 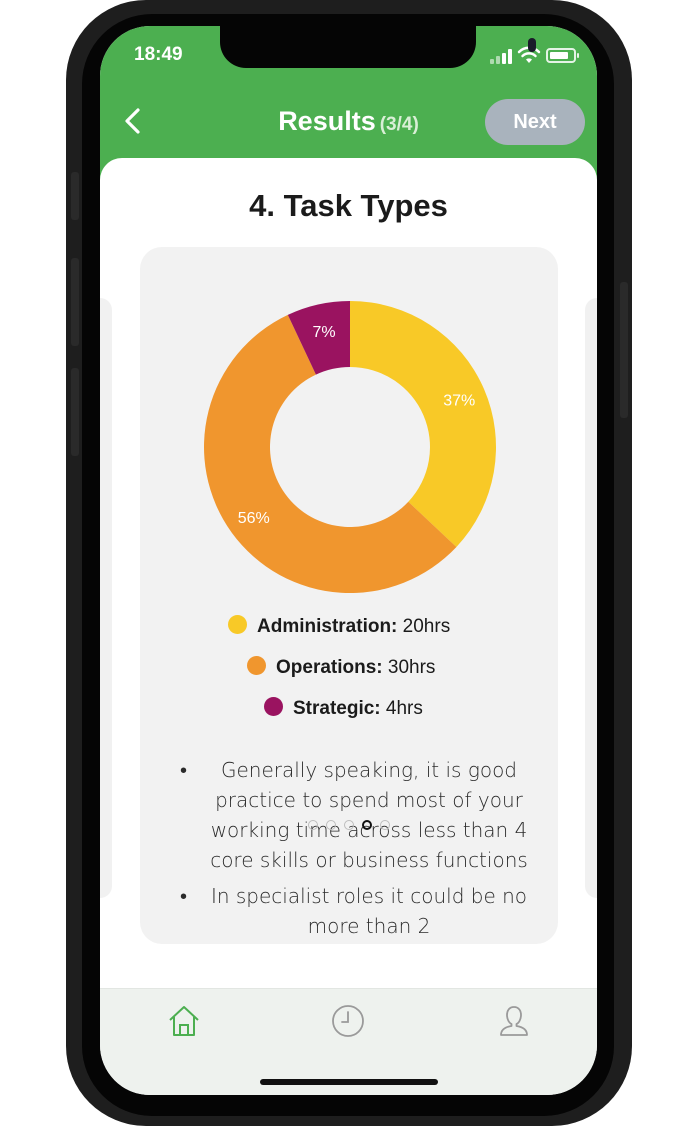 I want to click on legend-item-operations: Operations: 30hrs, so click(x=349, y=676).